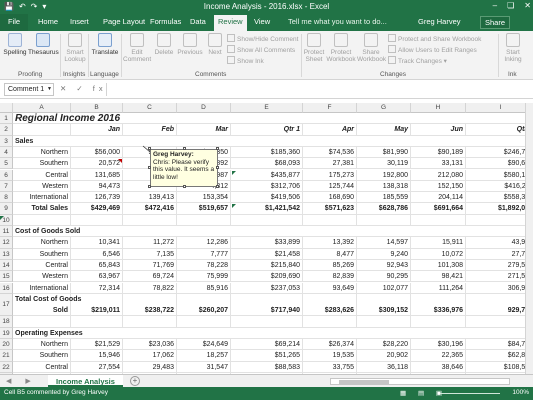 This screenshot has width=533, height=400. I want to click on data-cell: 7,777, so click(204, 254).